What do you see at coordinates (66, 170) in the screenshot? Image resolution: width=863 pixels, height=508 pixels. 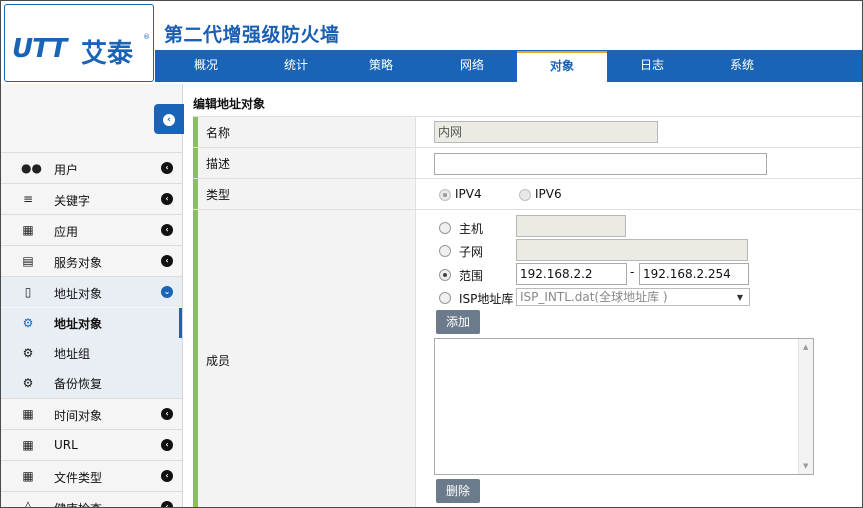 I see `sidebar-item-label: 用户` at bounding box center [66, 170].